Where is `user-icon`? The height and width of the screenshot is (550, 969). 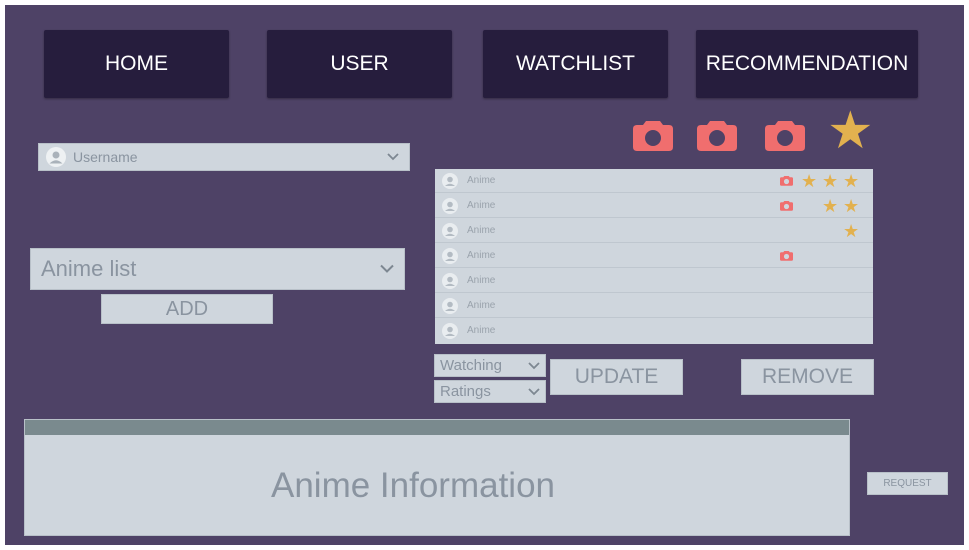
user-icon is located at coordinates (56, 157).